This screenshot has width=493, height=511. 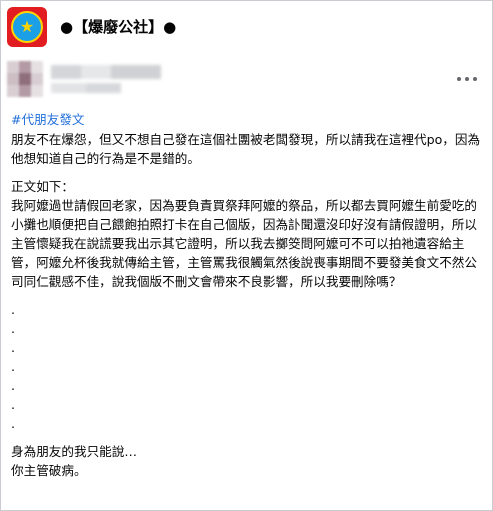 What do you see at coordinates (106, 72) in the screenshot?
I see `author-name-redacted` at bounding box center [106, 72].